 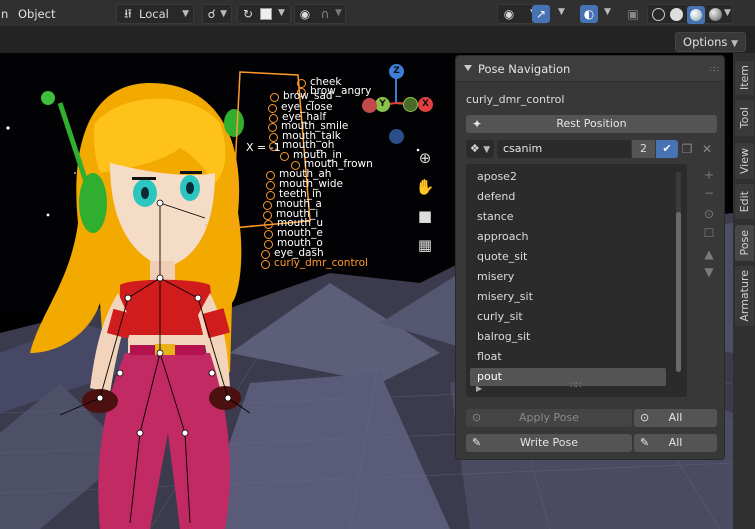 I want to click on apply-pose-search-icon: ⊙, so click(x=709, y=214).